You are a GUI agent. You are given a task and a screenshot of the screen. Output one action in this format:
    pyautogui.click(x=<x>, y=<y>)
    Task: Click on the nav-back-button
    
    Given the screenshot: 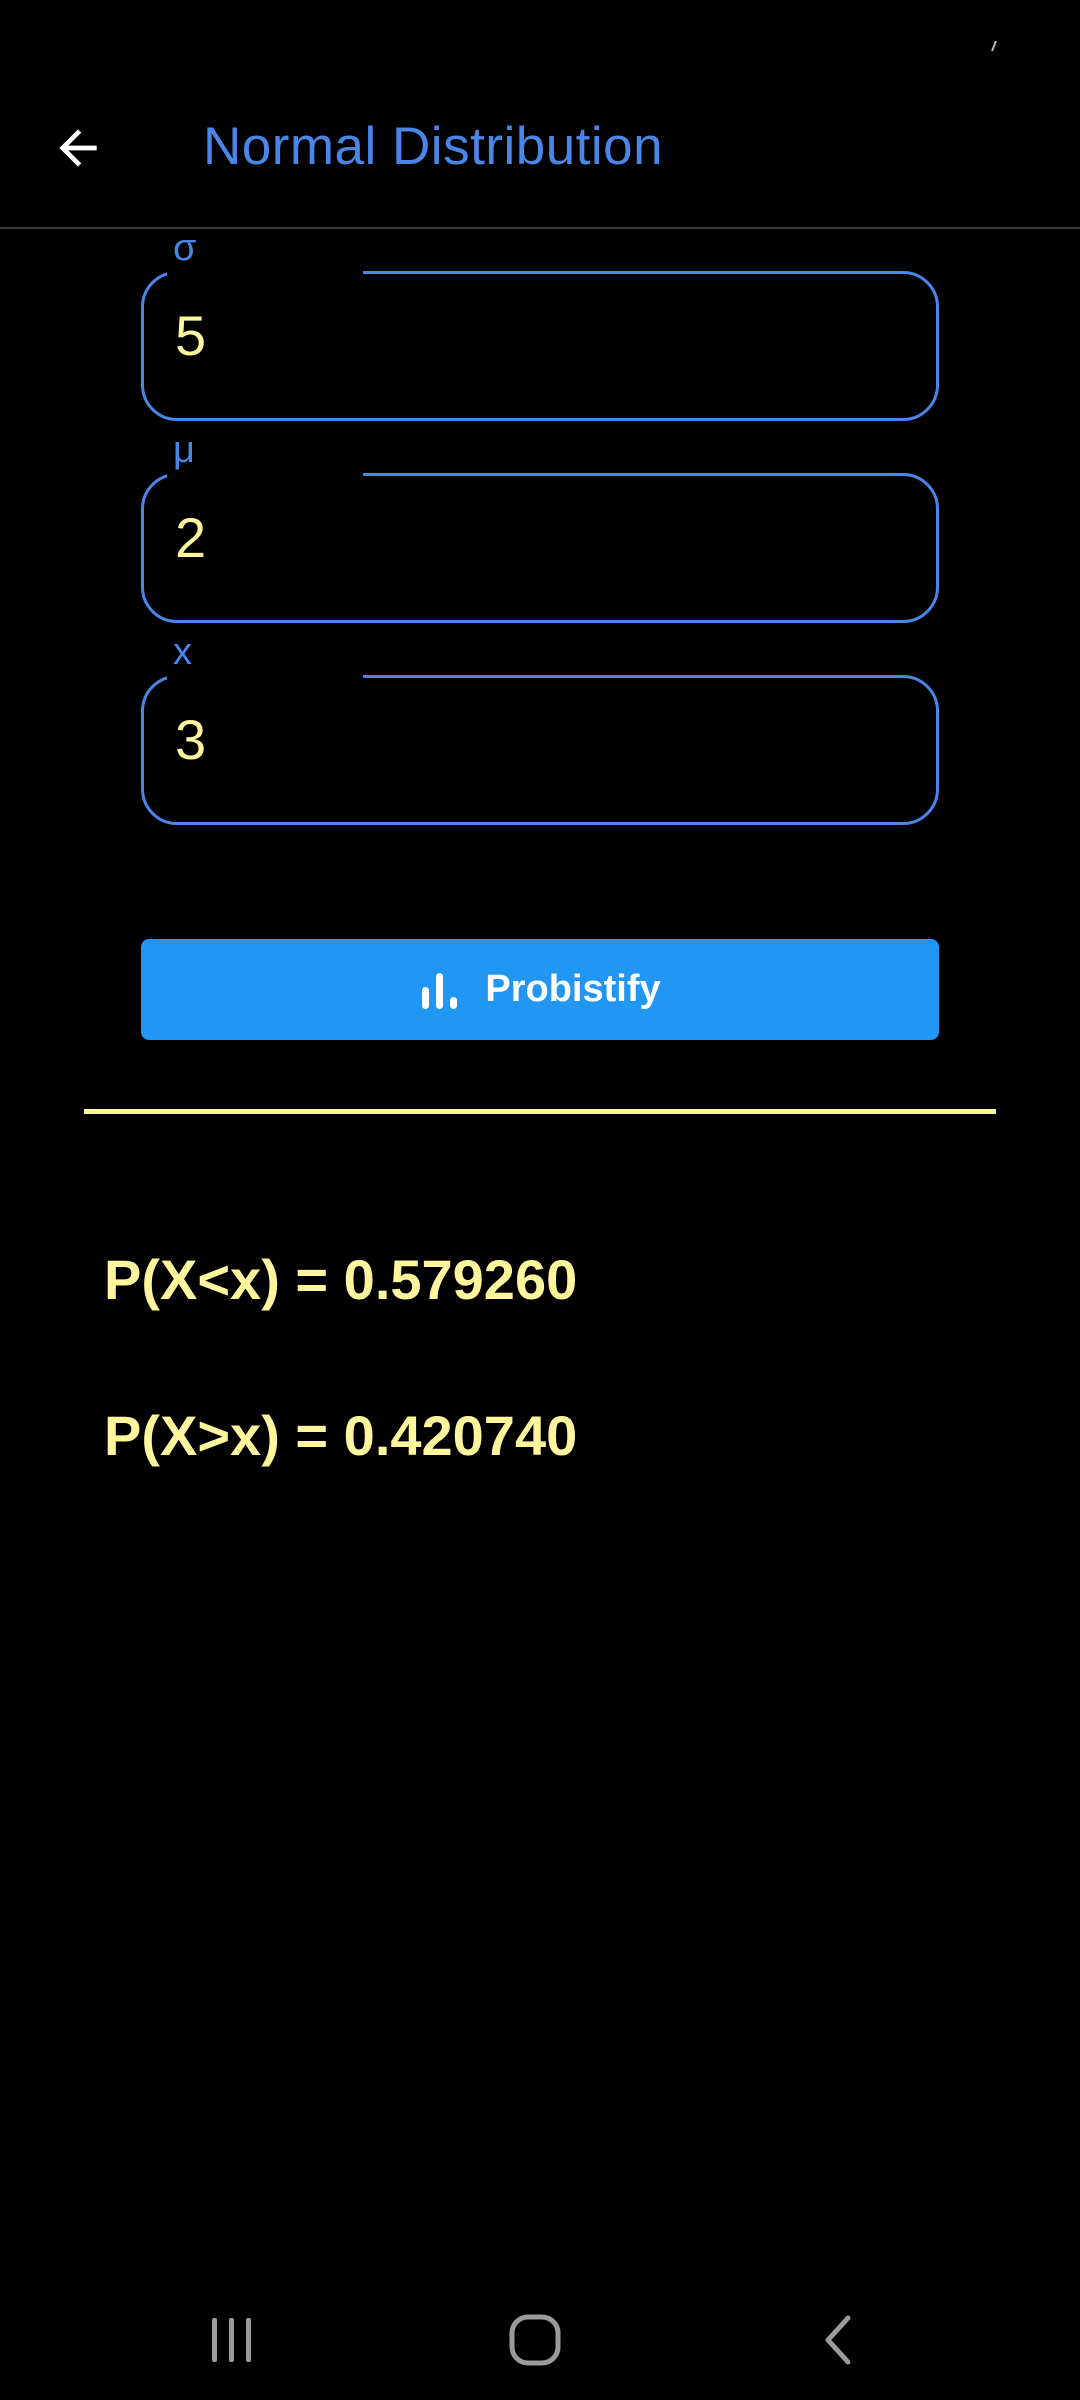 What is the action you would take?
    pyautogui.click(x=838, y=2340)
    